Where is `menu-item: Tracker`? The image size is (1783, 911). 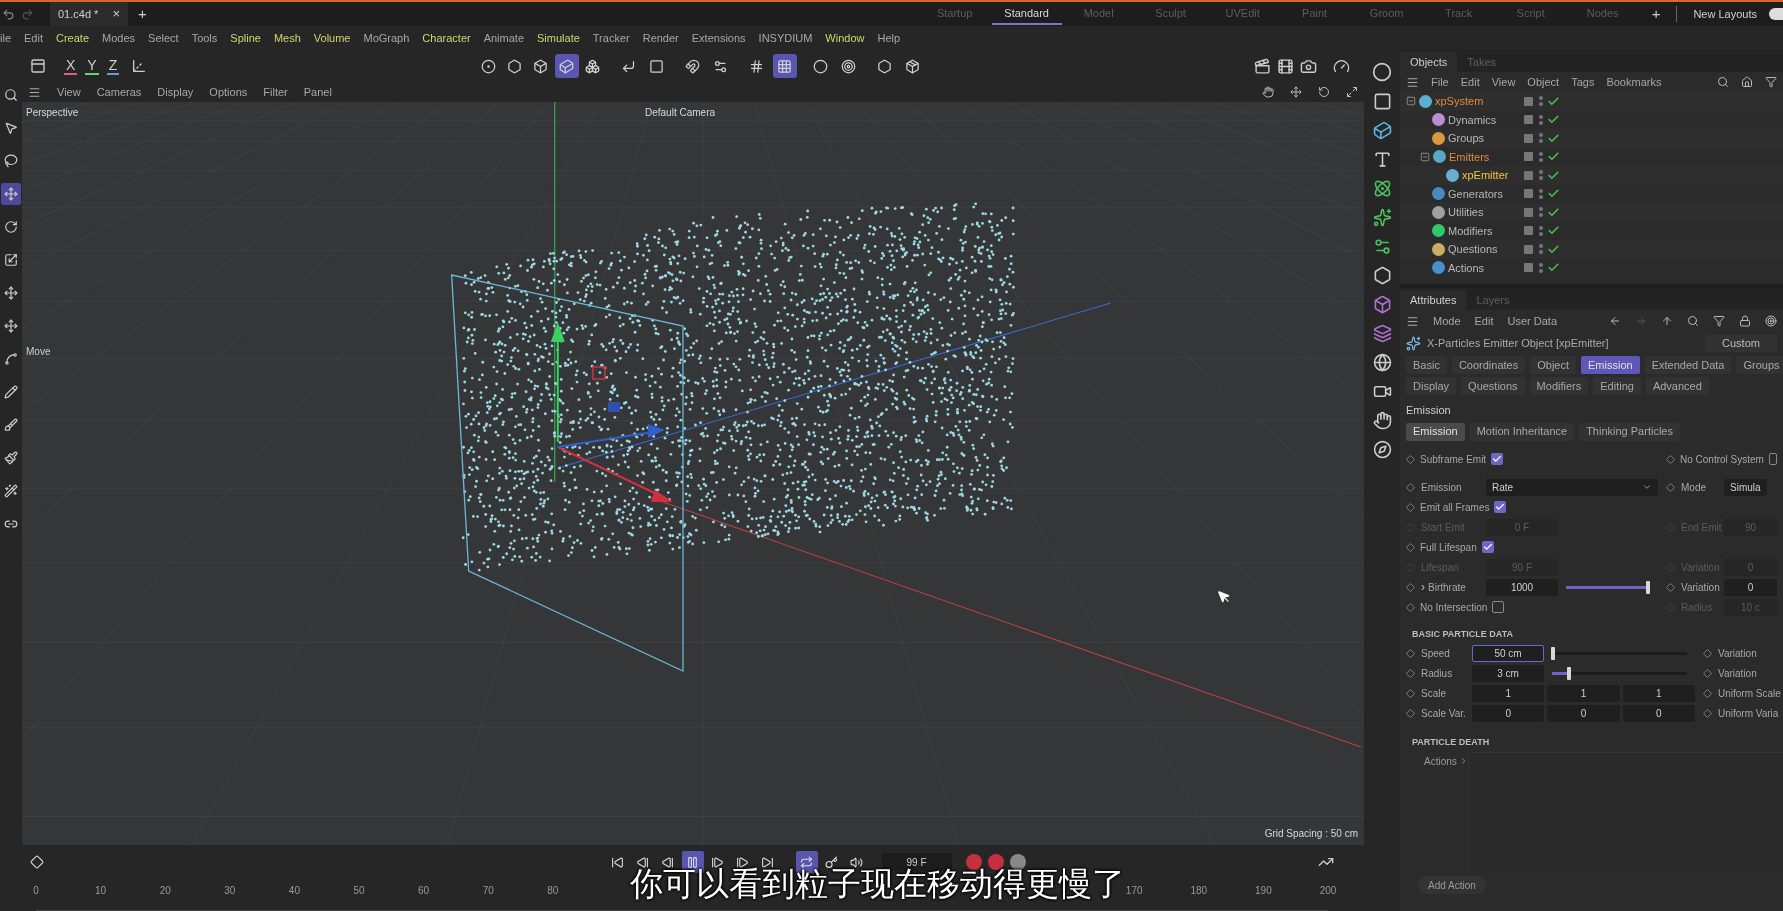 menu-item: Tracker is located at coordinates (611, 38).